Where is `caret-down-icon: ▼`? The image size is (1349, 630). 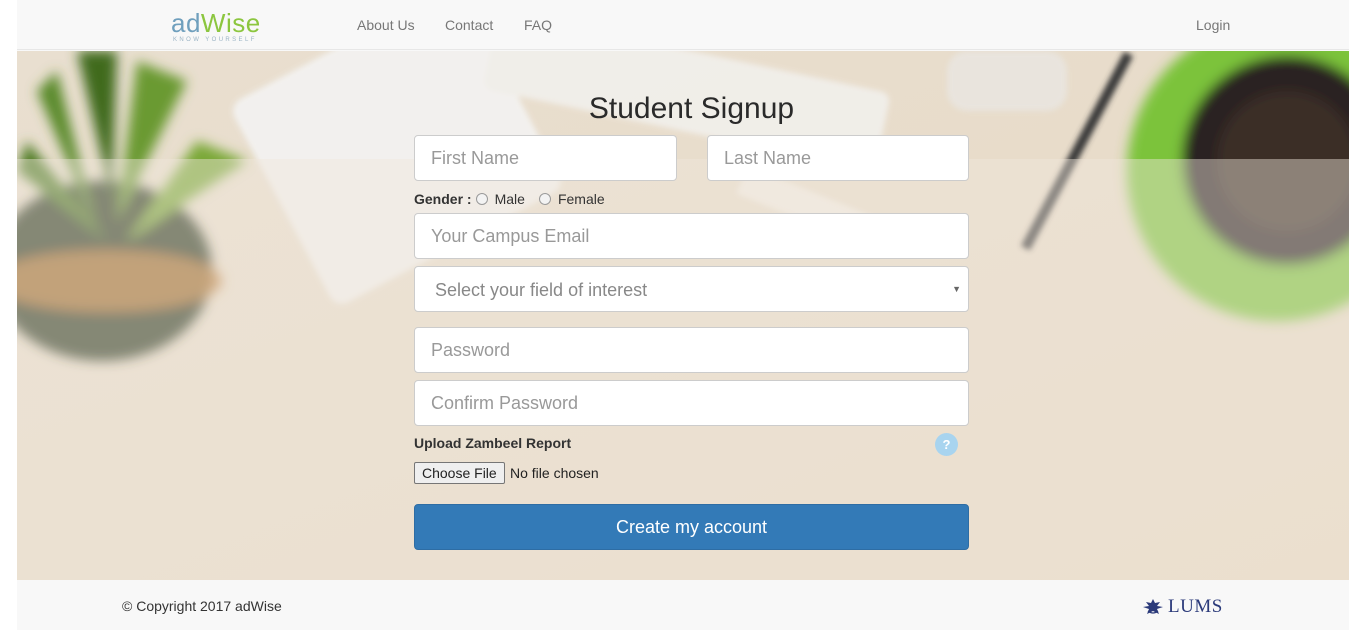
caret-down-icon: ▼ is located at coordinates (956, 289).